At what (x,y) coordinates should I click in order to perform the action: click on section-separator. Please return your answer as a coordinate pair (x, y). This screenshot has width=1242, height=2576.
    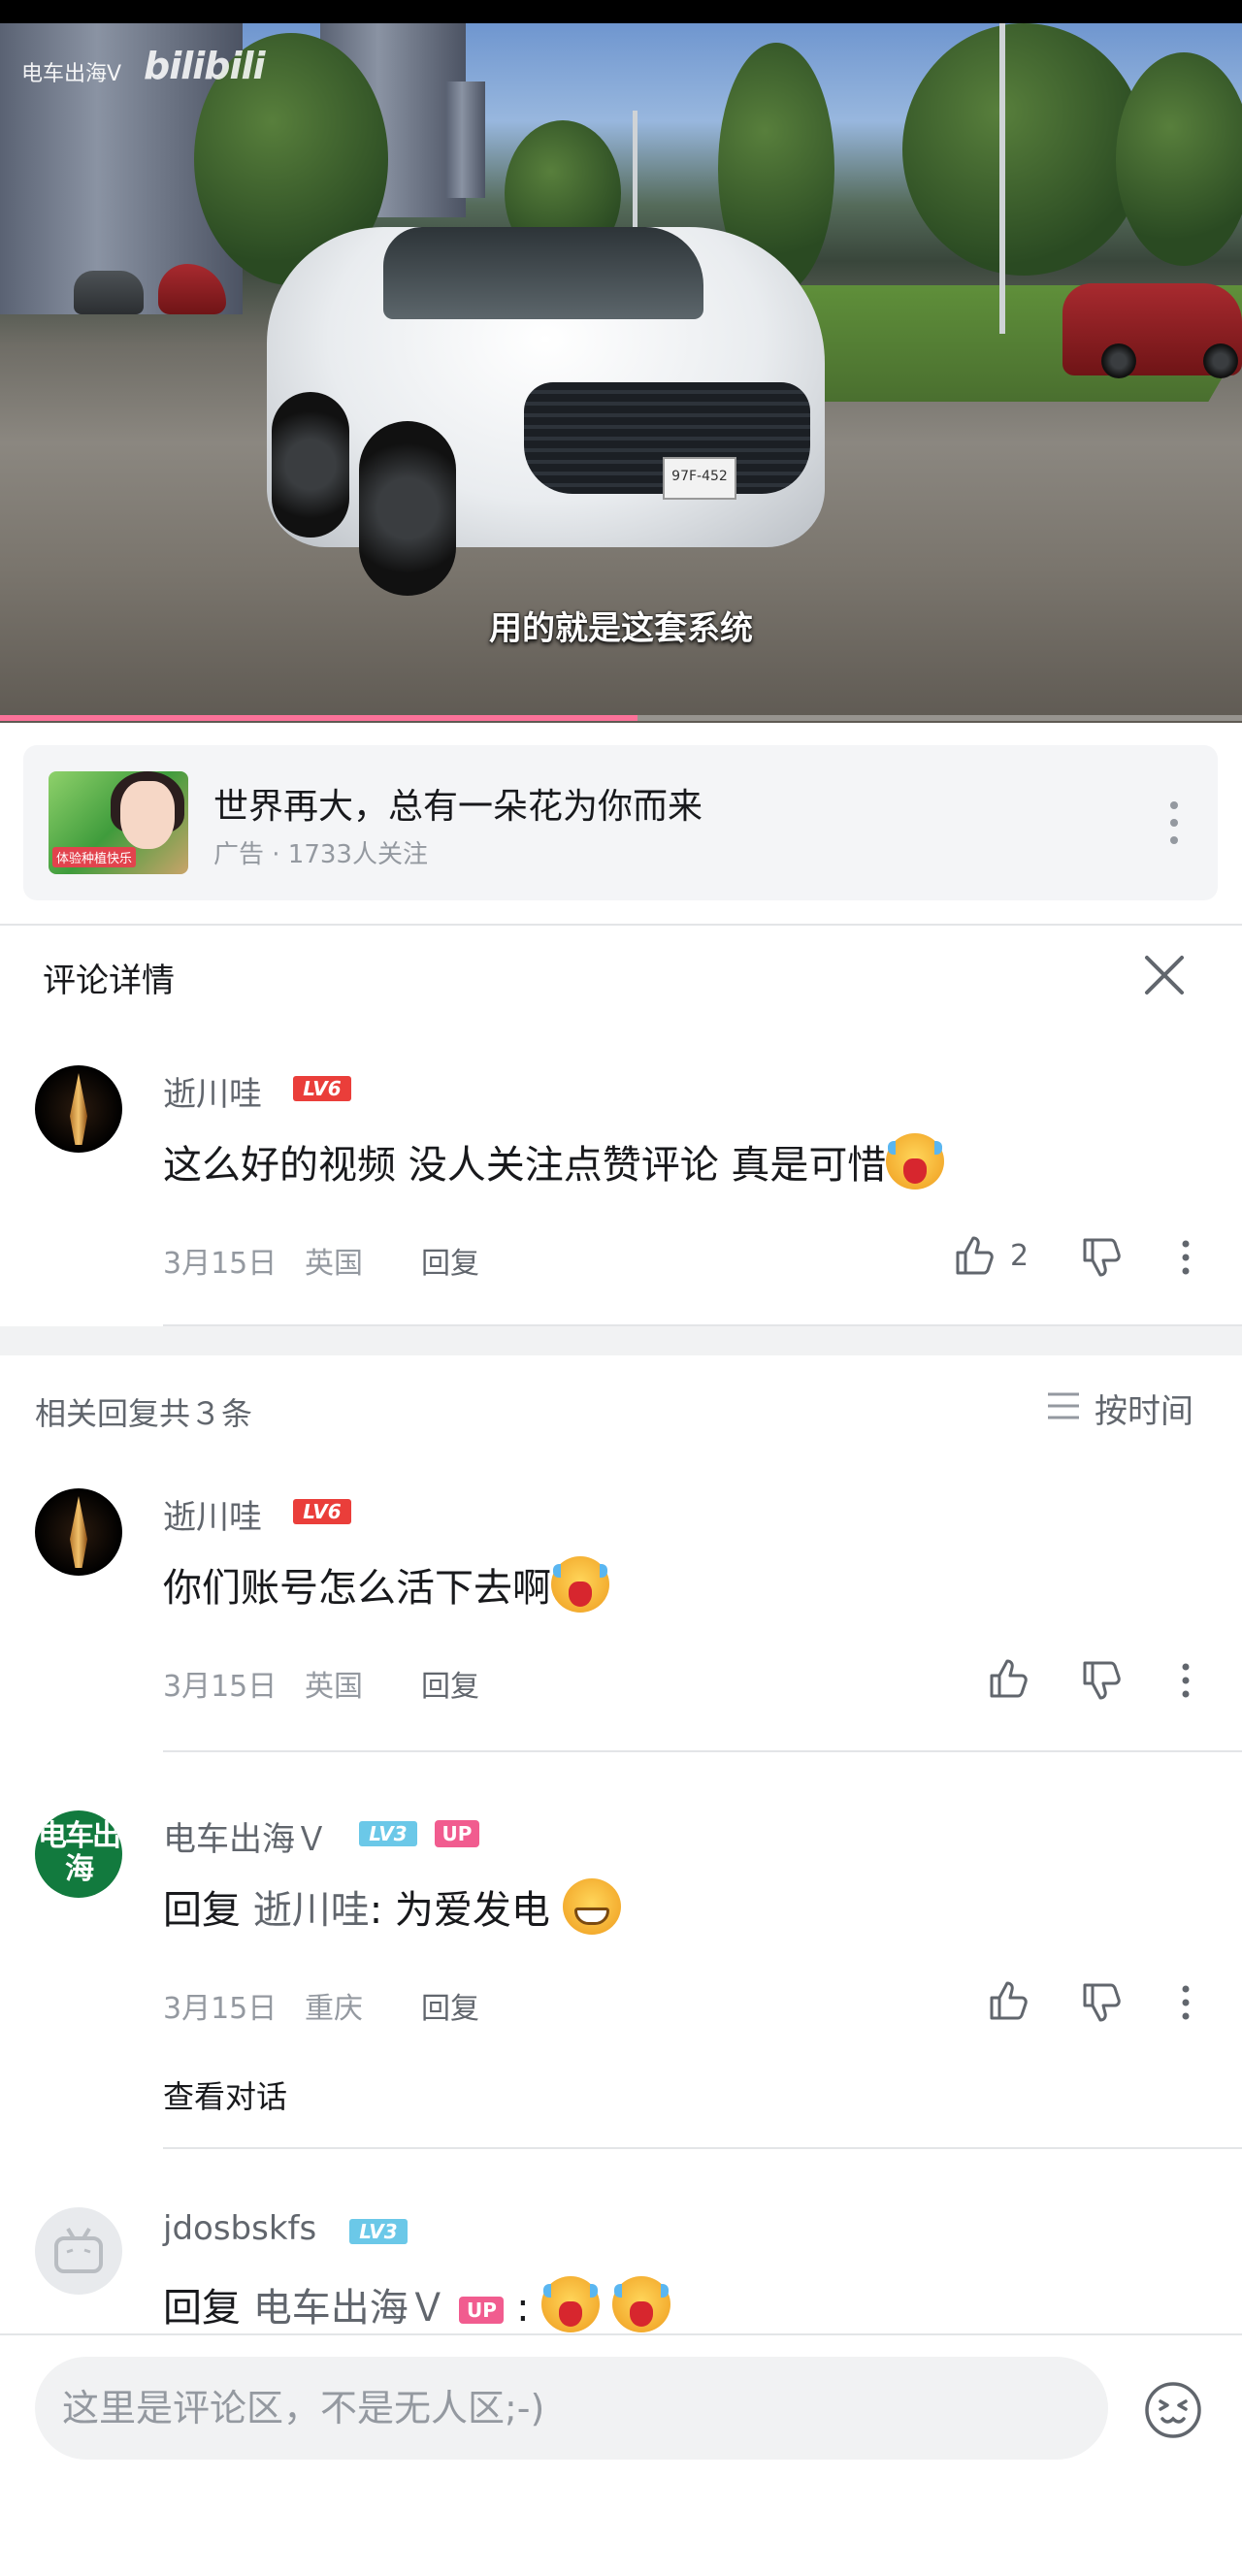
    Looking at the image, I should click on (621, 1341).